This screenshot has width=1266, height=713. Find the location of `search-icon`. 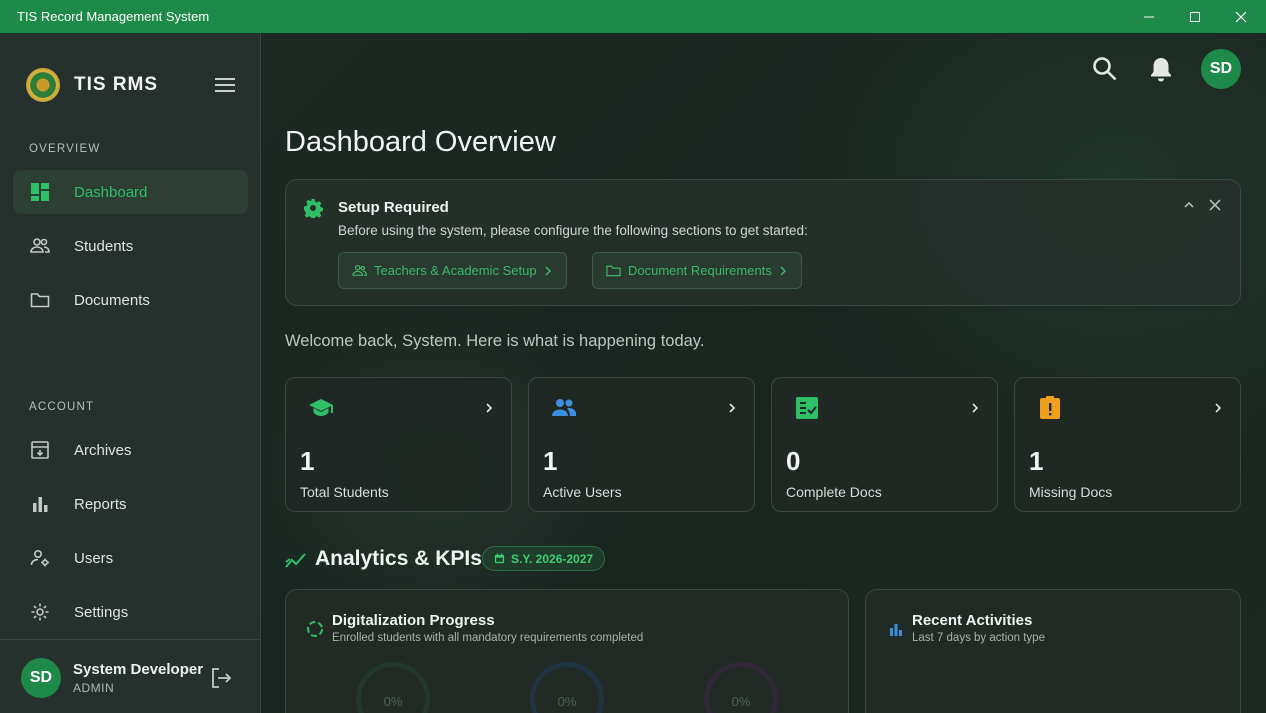

search-icon is located at coordinates (1105, 69).